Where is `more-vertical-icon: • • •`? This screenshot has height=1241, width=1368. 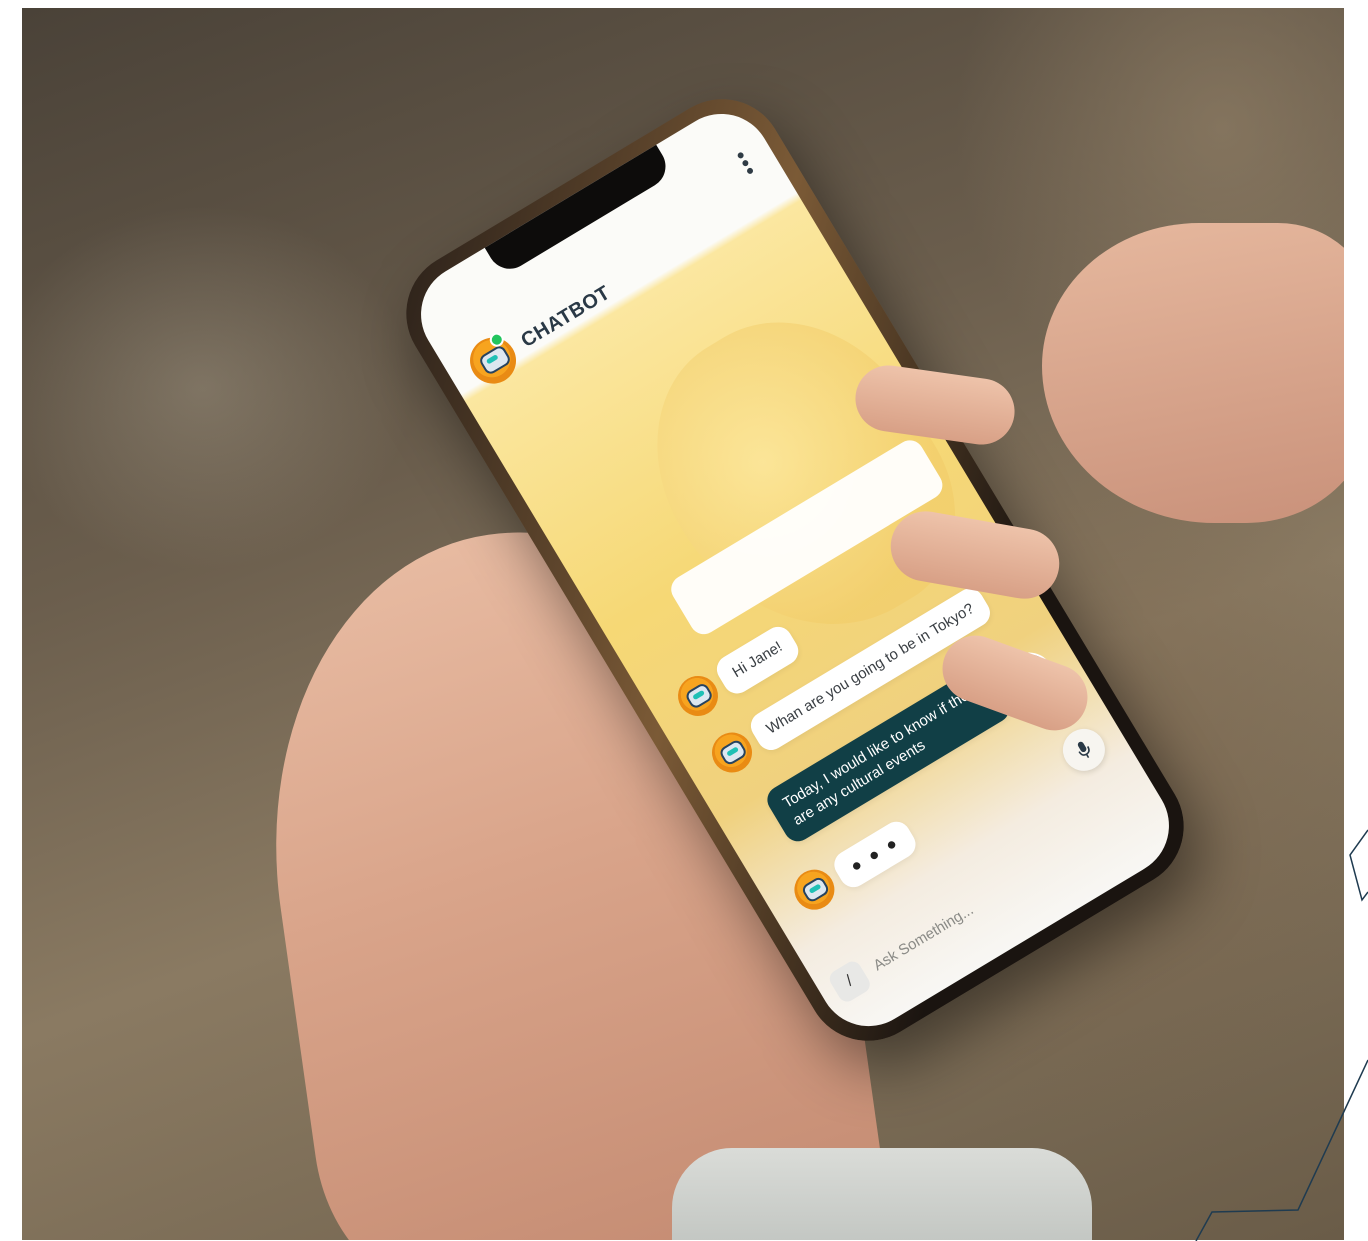
more-vertical-icon: • • • is located at coordinates (745, 163).